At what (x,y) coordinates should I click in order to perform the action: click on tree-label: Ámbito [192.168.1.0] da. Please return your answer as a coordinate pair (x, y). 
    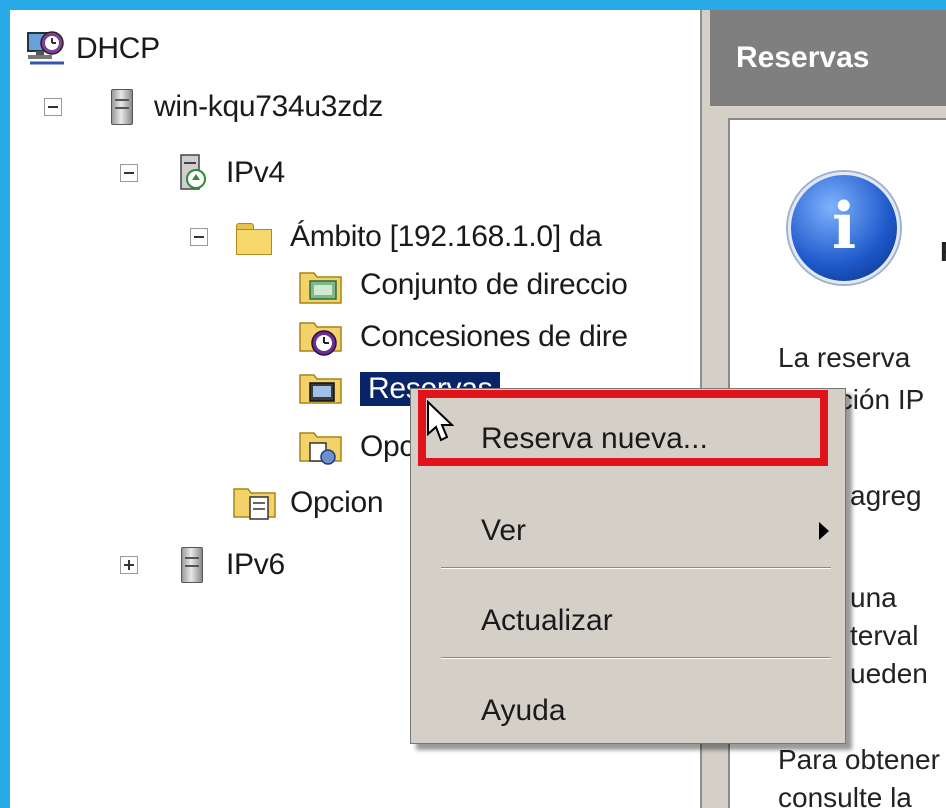
    Looking at the image, I should click on (446, 236).